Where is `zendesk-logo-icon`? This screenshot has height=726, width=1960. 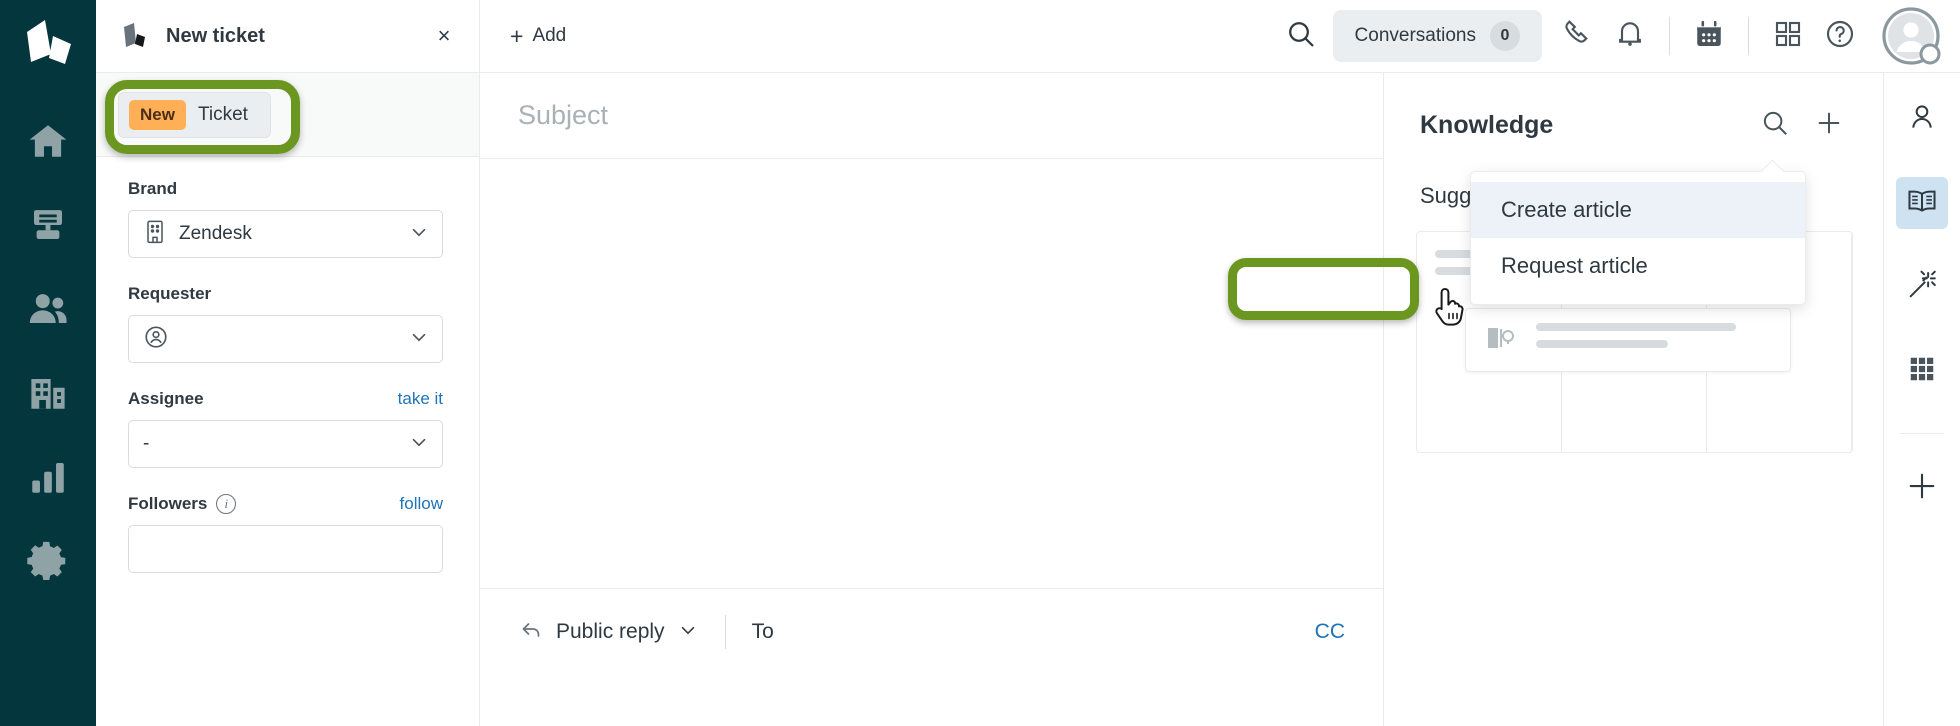 zendesk-logo-icon is located at coordinates (48, 42).